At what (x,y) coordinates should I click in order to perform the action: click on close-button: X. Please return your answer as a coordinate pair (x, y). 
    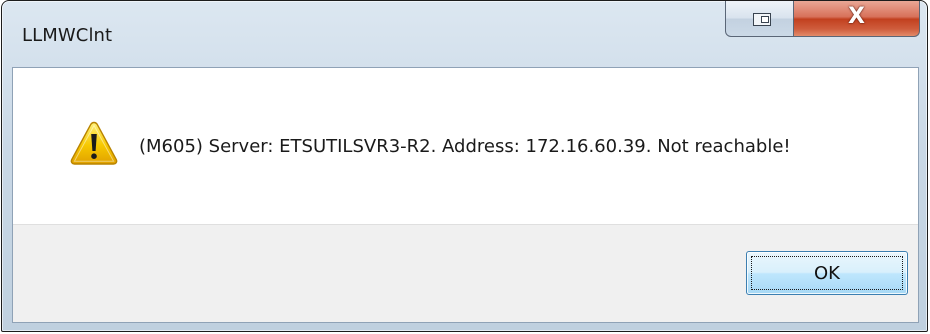
    Looking at the image, I should click on (856, 19).